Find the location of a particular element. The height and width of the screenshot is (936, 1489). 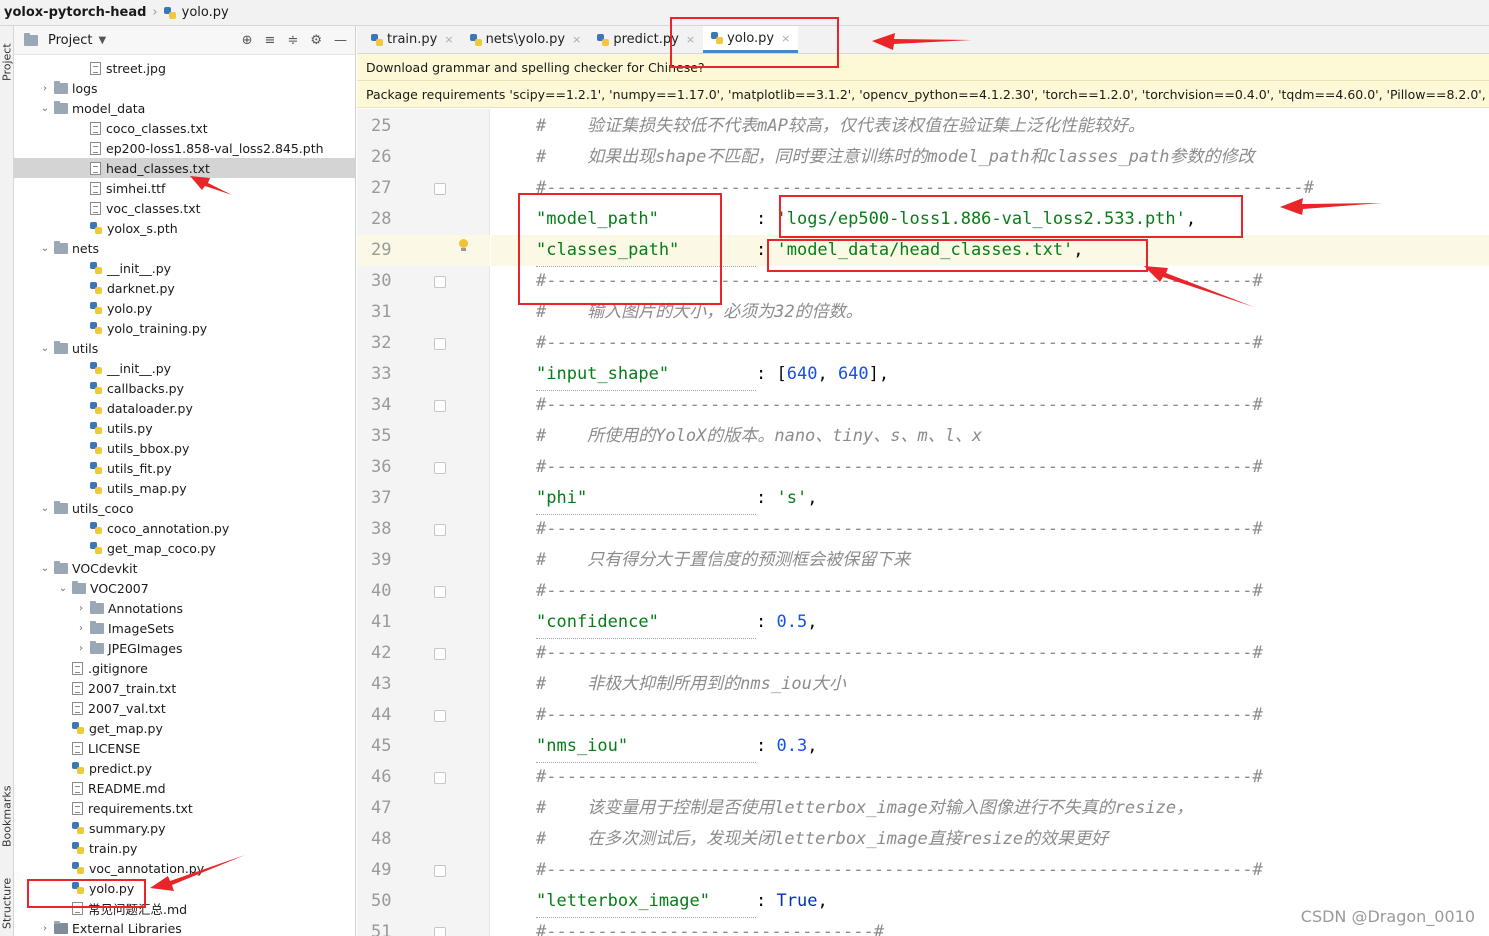

tree-item: predict.py is located at coordinates (184, 768).